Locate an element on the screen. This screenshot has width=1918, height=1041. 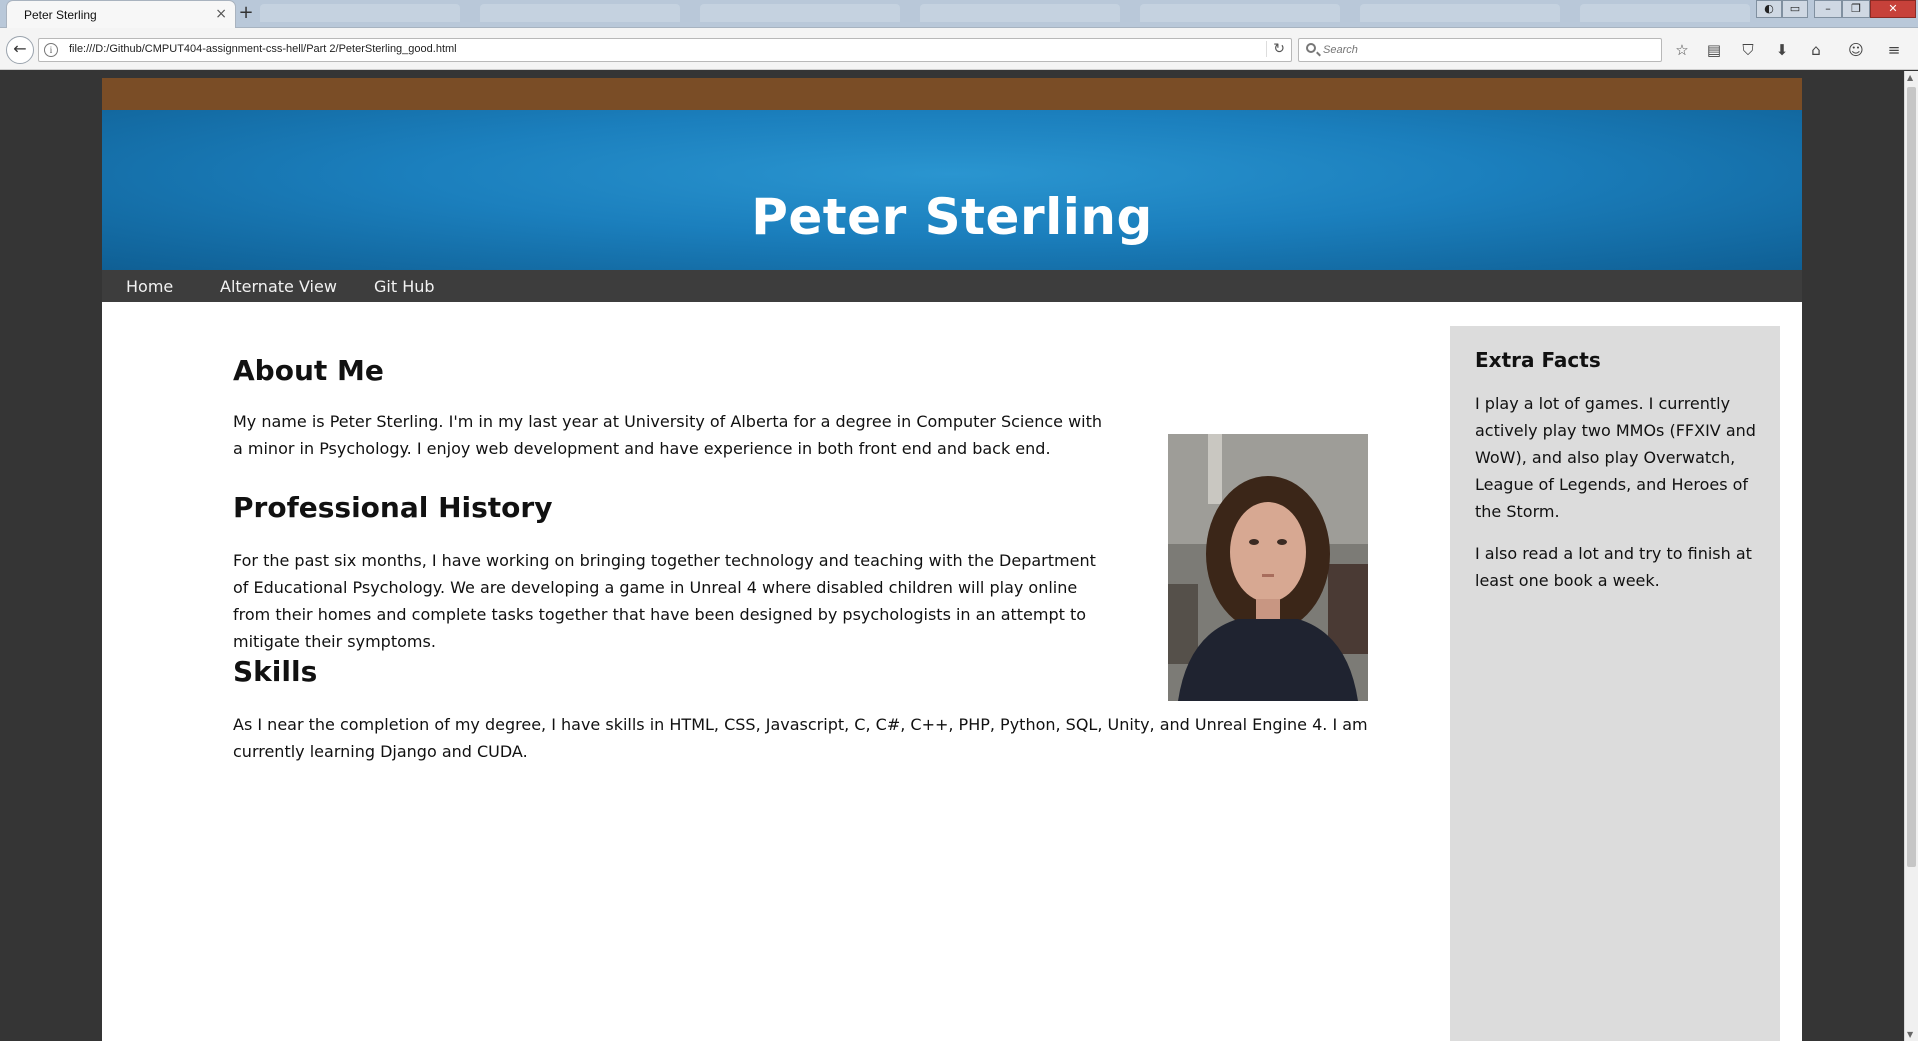
info-icon: i is located at coordinates (51, 50).